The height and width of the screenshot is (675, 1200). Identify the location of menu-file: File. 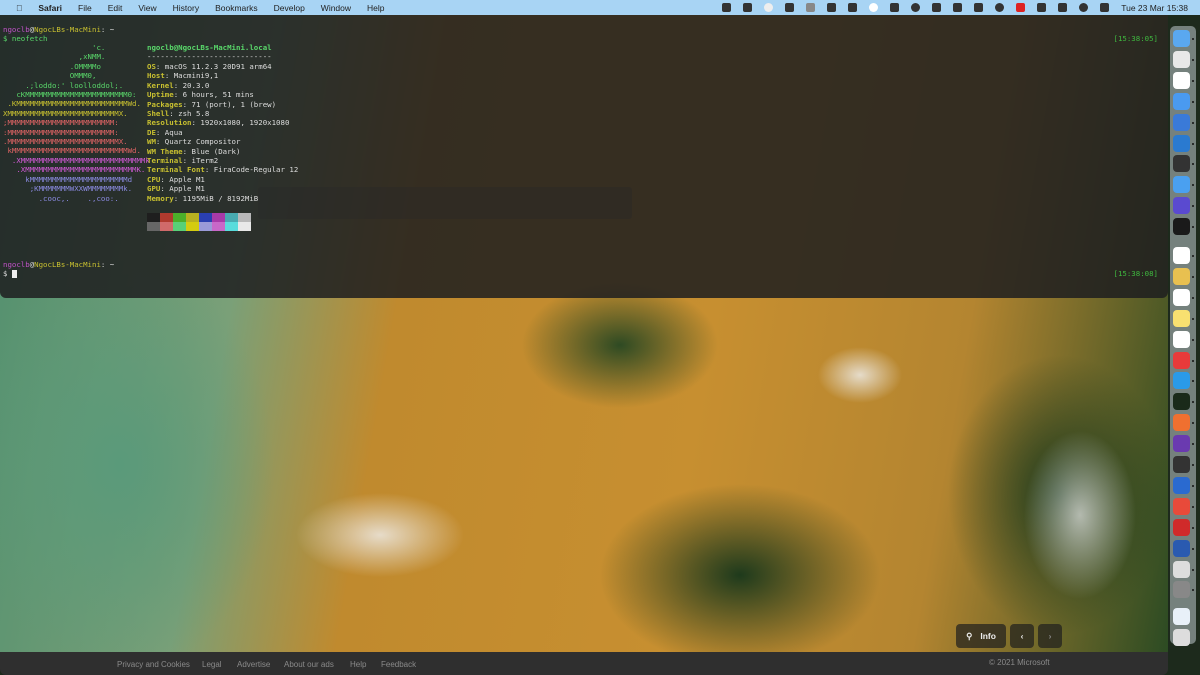
(85, 8).